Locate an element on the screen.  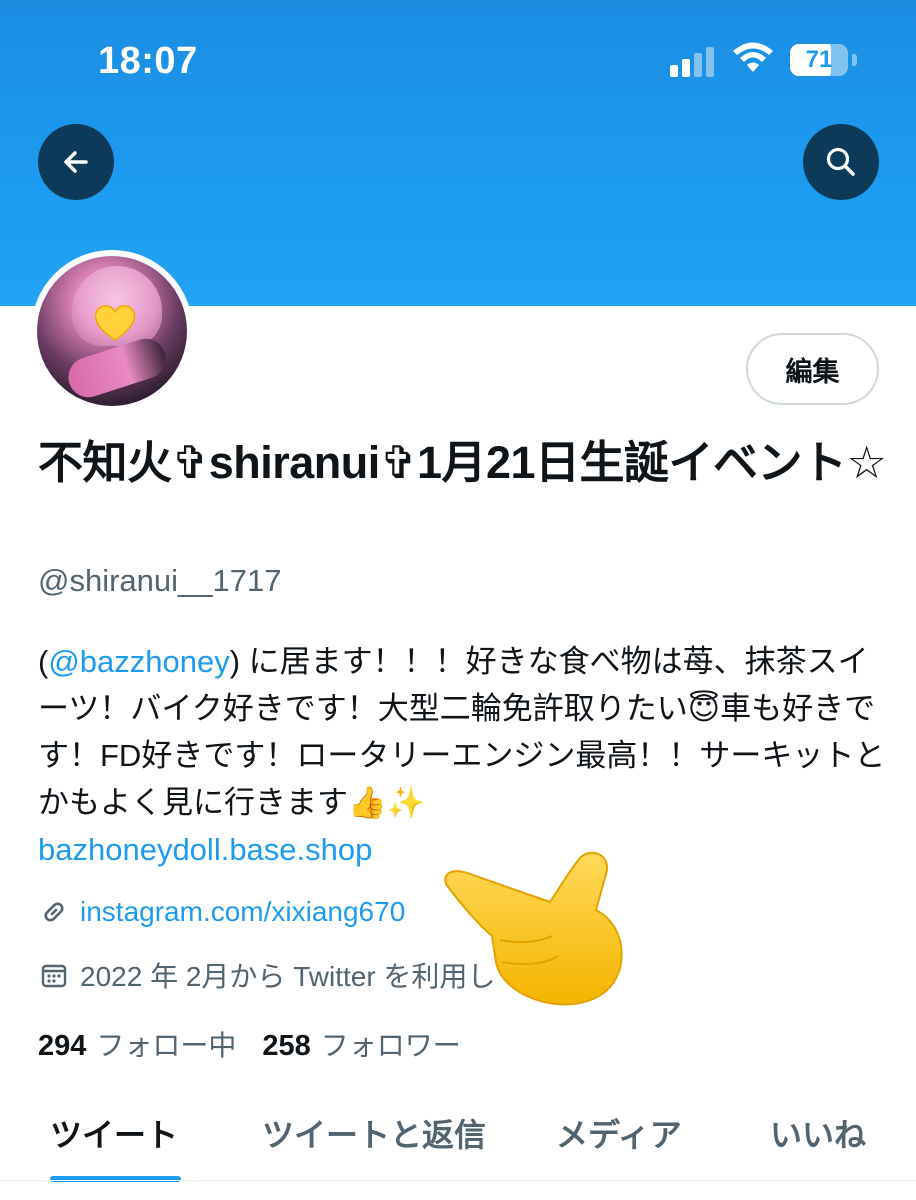
tabs-divider is located at coordinates (458, 1180).